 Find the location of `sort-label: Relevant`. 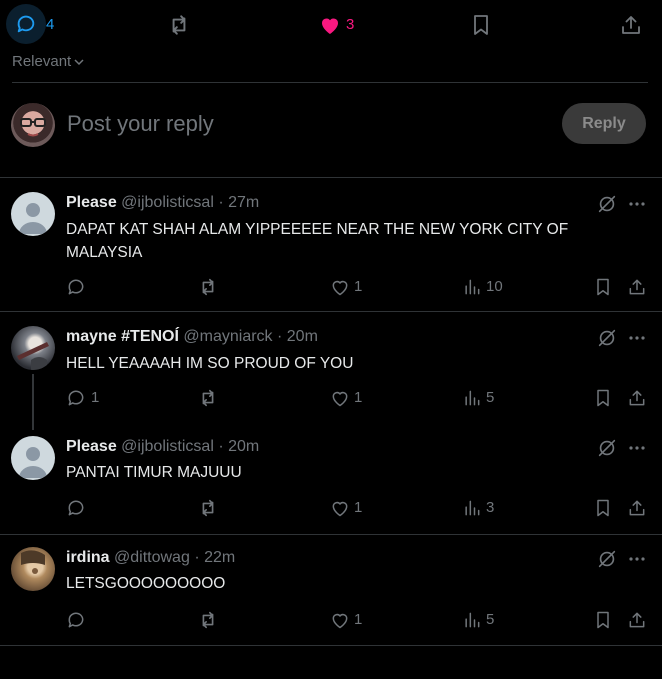

sort-label: Relevant is located at coordinates (42, 61).